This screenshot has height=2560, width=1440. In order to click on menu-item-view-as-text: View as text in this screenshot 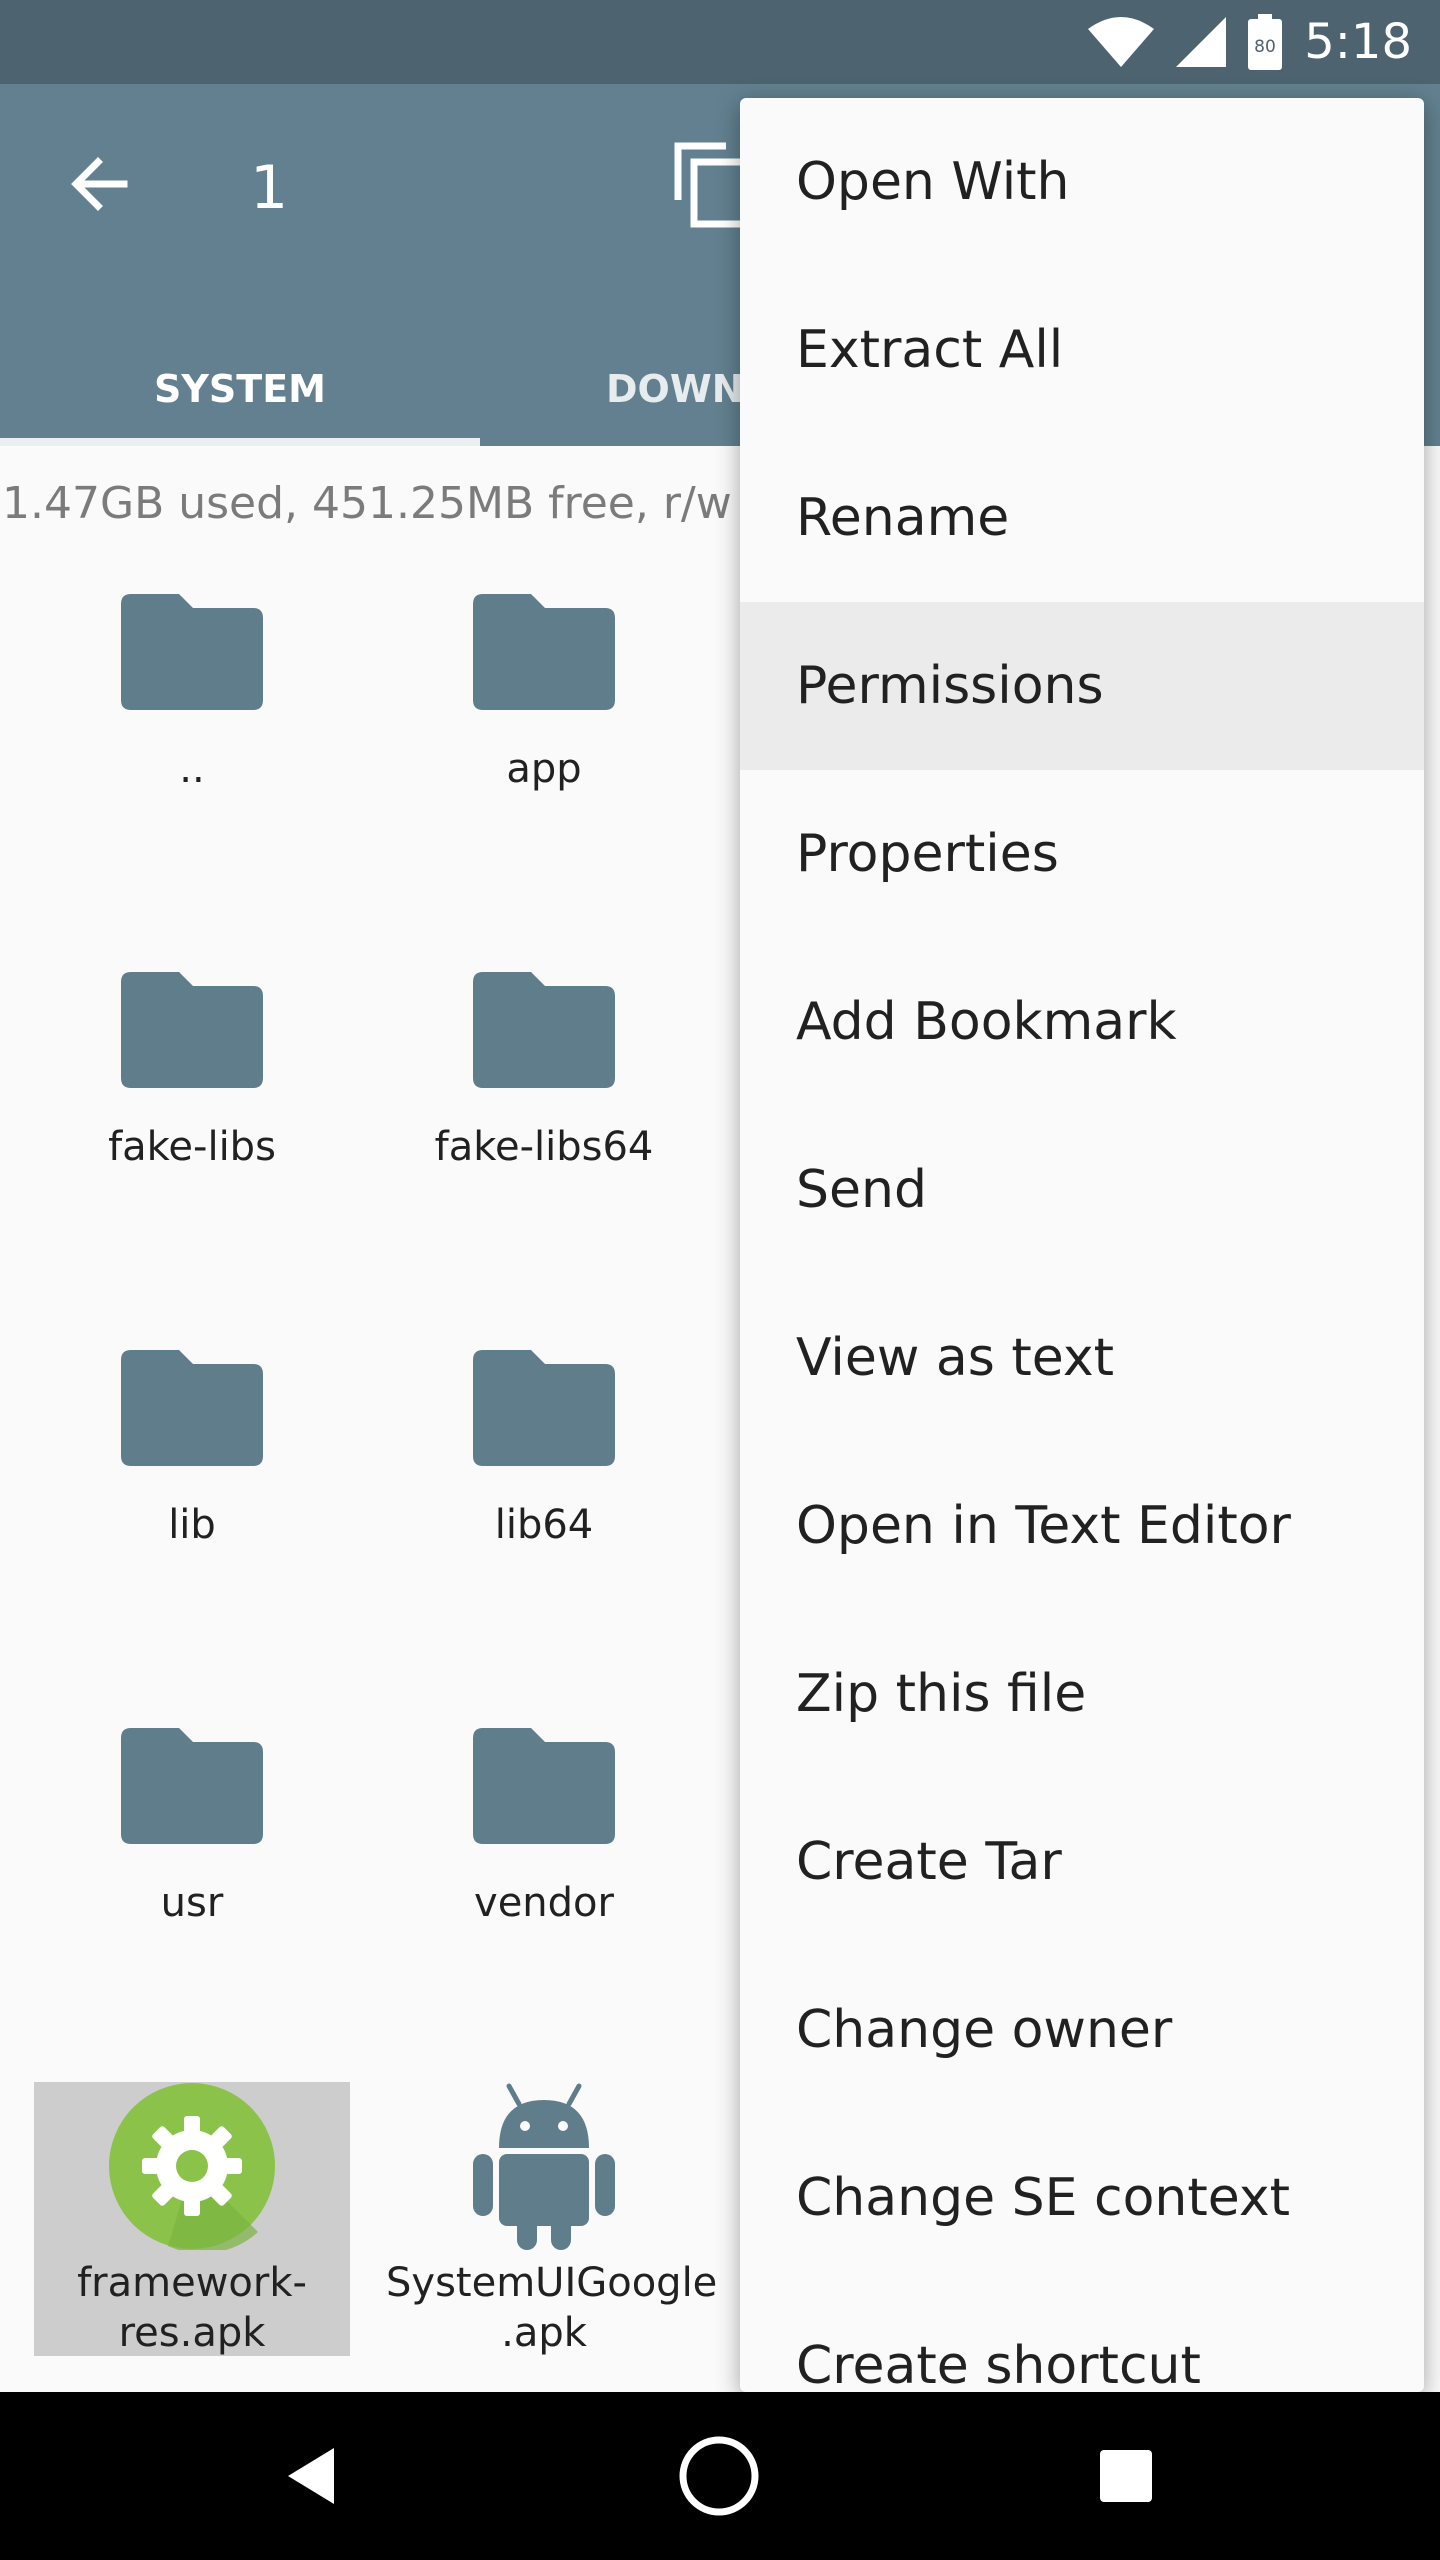, I will do `click(1082, 1358)`.